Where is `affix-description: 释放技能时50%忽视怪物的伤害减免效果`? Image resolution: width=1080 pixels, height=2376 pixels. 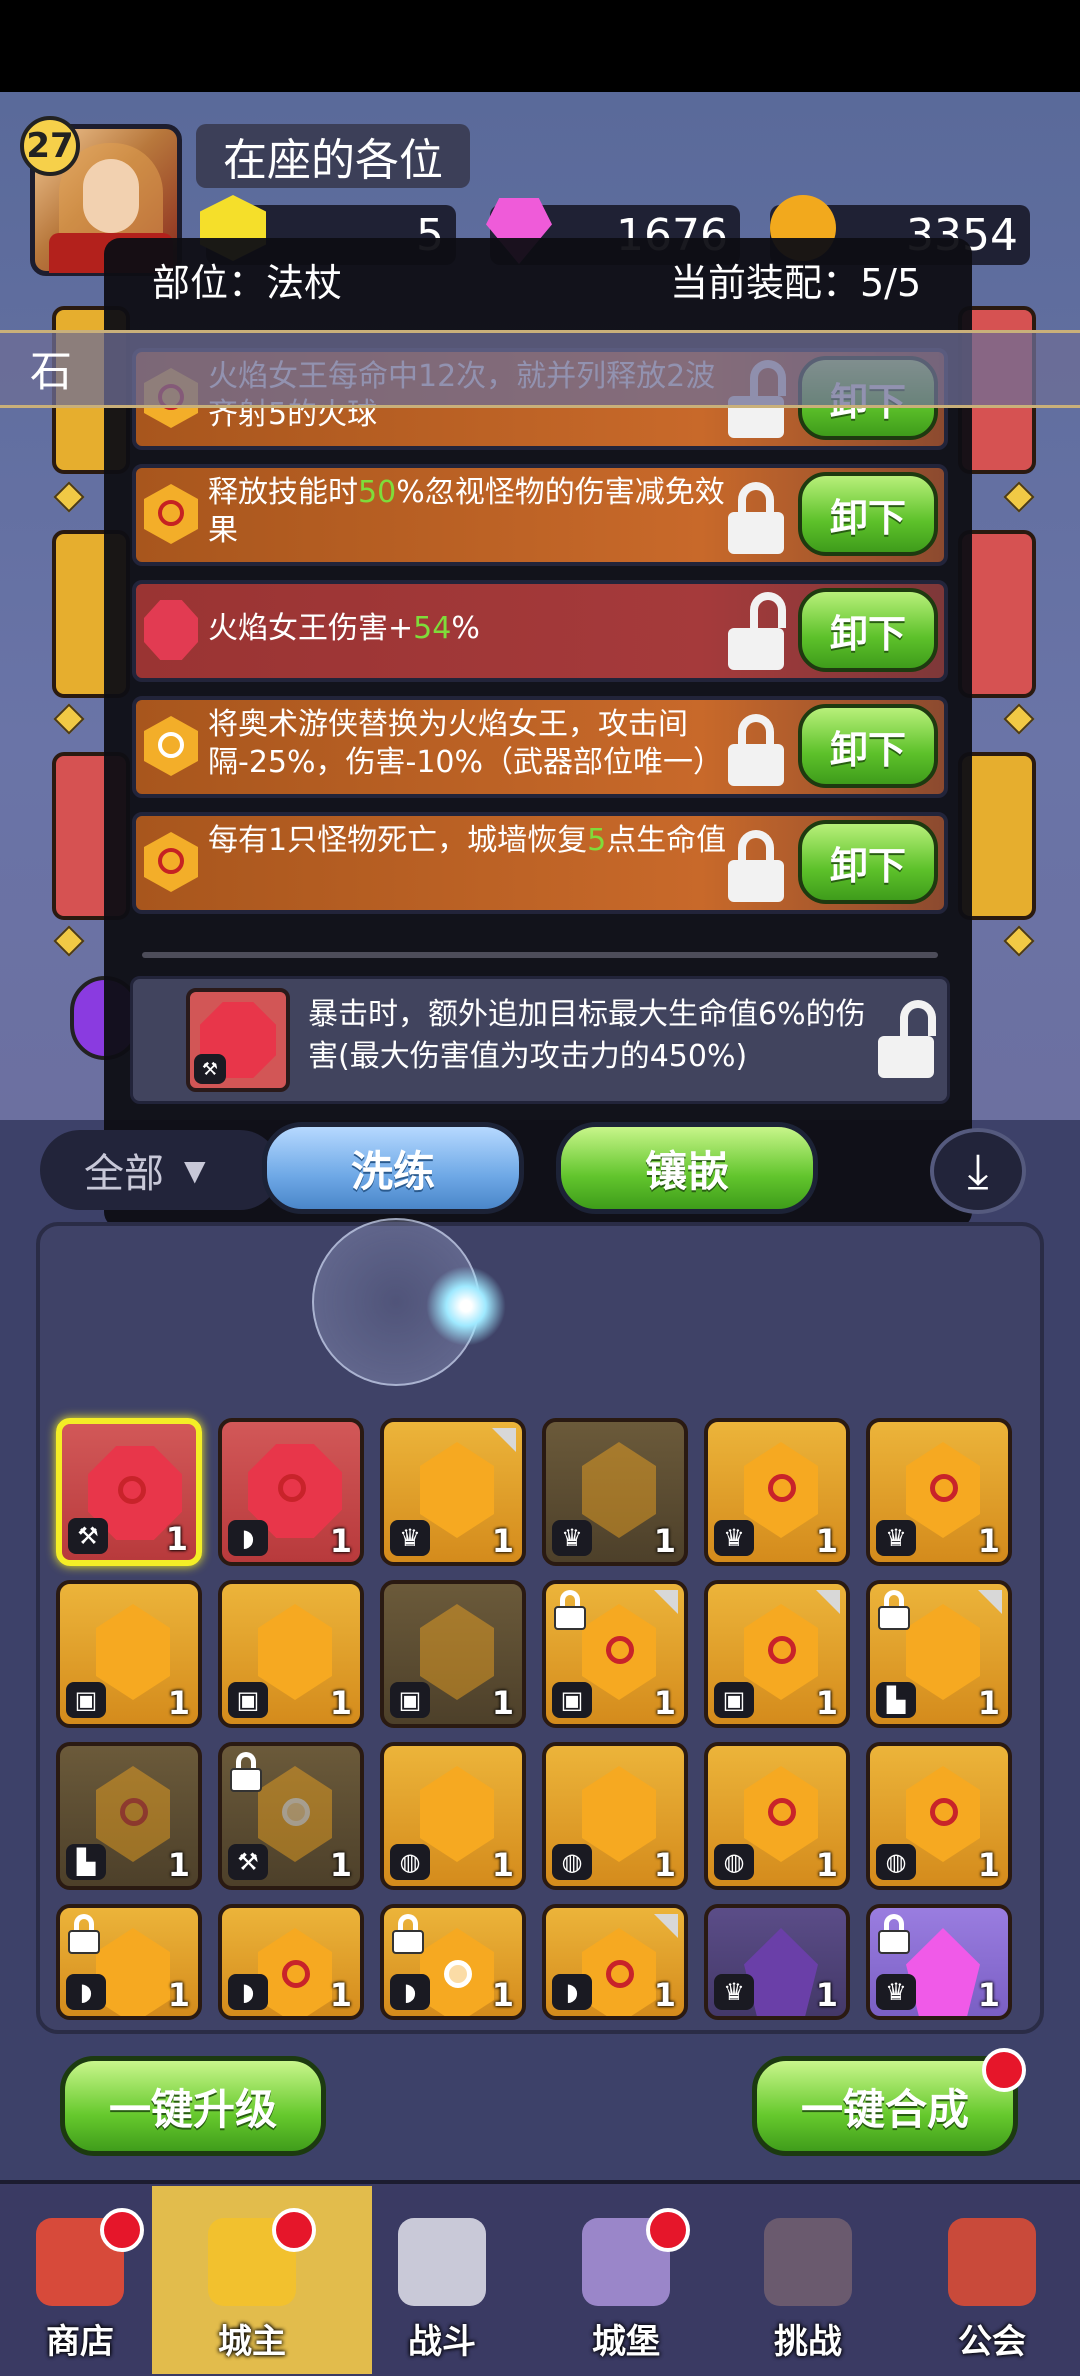 affix-description: 释放技能时50%忽视怪物的伤害减免效果 is located at coordinates (473, 512).